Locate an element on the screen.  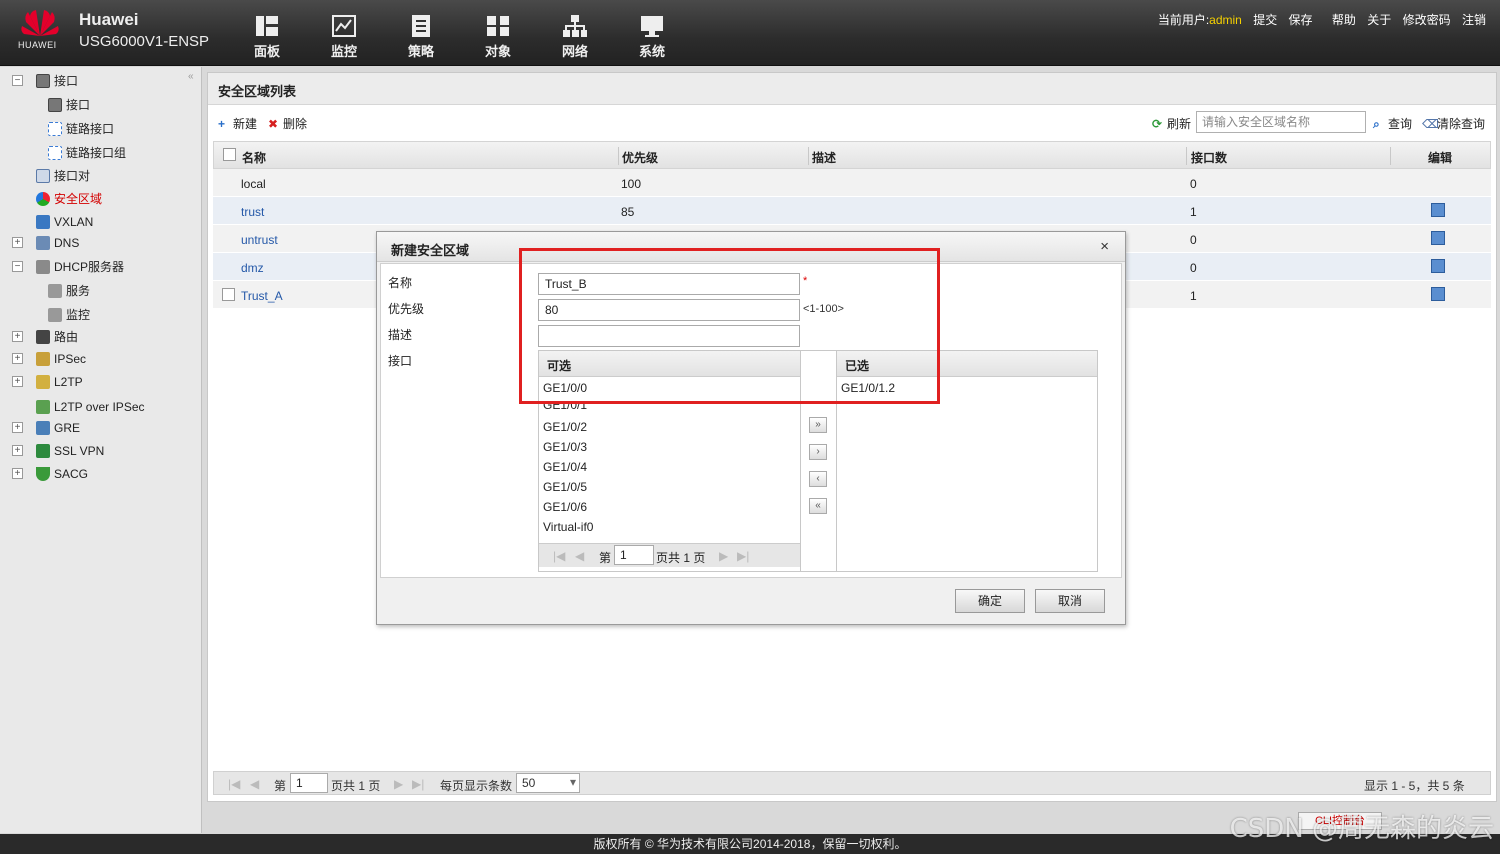
sidebar-item-l2tp: + L2TP is located at coordinates (47, 382).